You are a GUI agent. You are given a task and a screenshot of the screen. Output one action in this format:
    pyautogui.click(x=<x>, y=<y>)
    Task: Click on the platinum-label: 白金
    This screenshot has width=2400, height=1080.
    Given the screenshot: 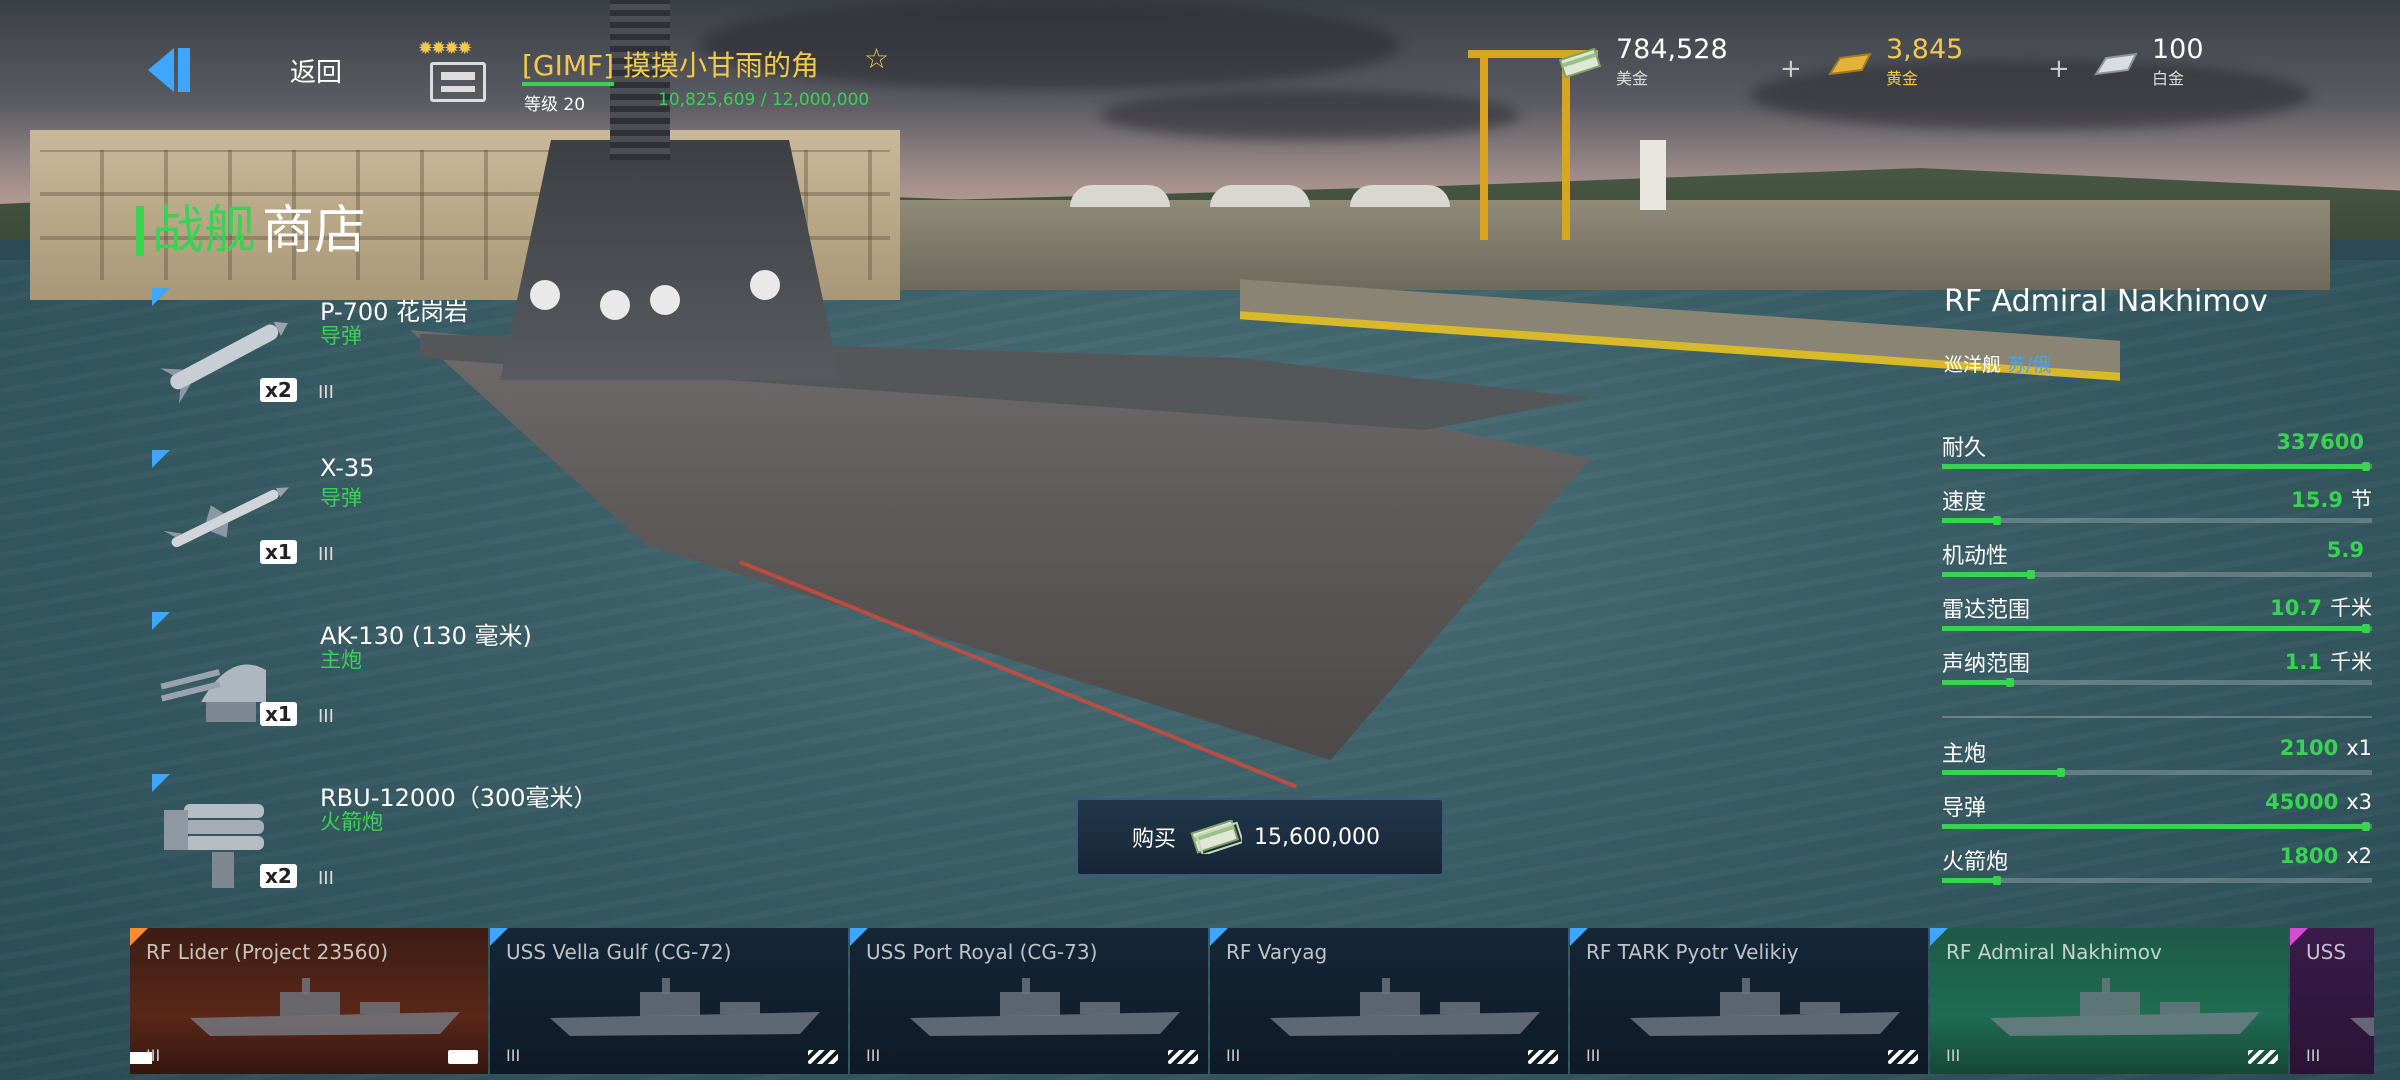 What is the action you would take?
    pyautogui.click(x=2168, y=78)
    